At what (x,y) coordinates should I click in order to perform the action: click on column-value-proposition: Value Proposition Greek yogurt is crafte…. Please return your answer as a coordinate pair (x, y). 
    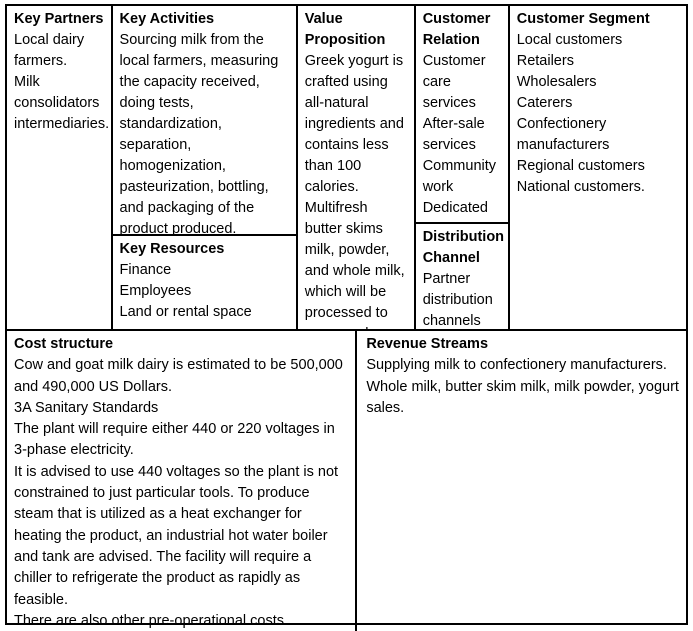
    Looking at the image, I should click on (357, 167).